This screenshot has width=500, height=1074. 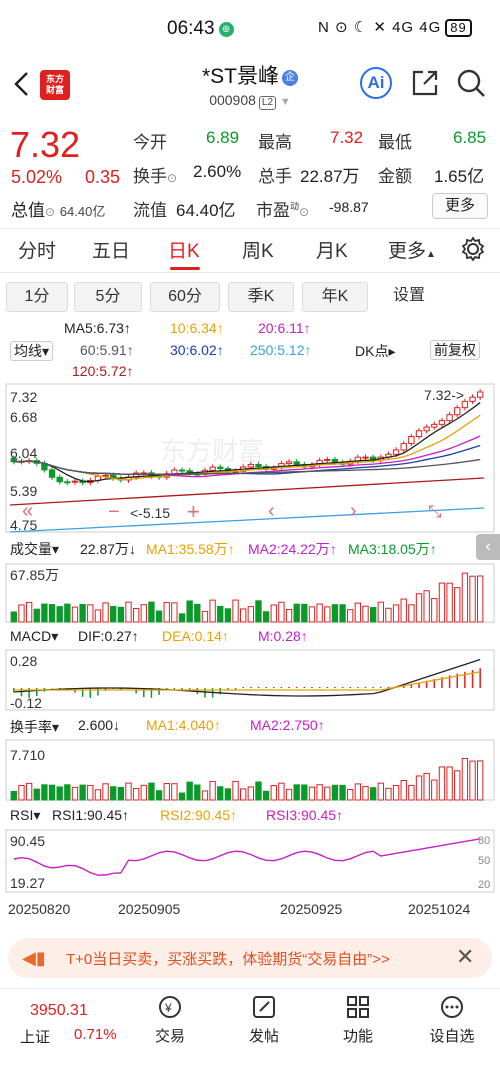 I want to click on scroll-left-button: ‹, so click(x=271, y=511).